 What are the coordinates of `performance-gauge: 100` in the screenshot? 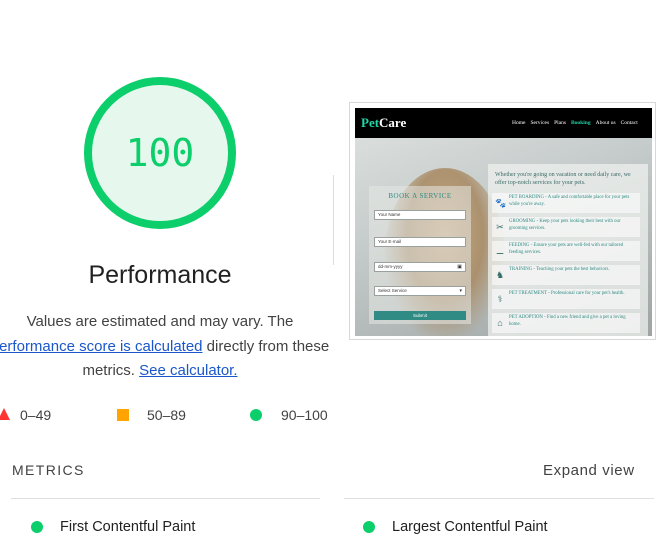 It's located at (160, 153).